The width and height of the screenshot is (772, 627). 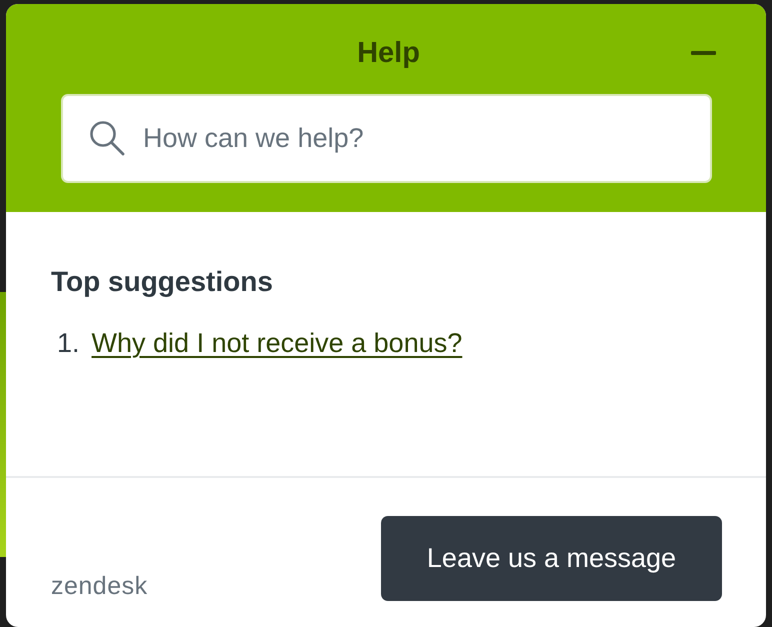 I want to click on article-link: Why did I not receive a bonus?, so click(x=277, y=343).